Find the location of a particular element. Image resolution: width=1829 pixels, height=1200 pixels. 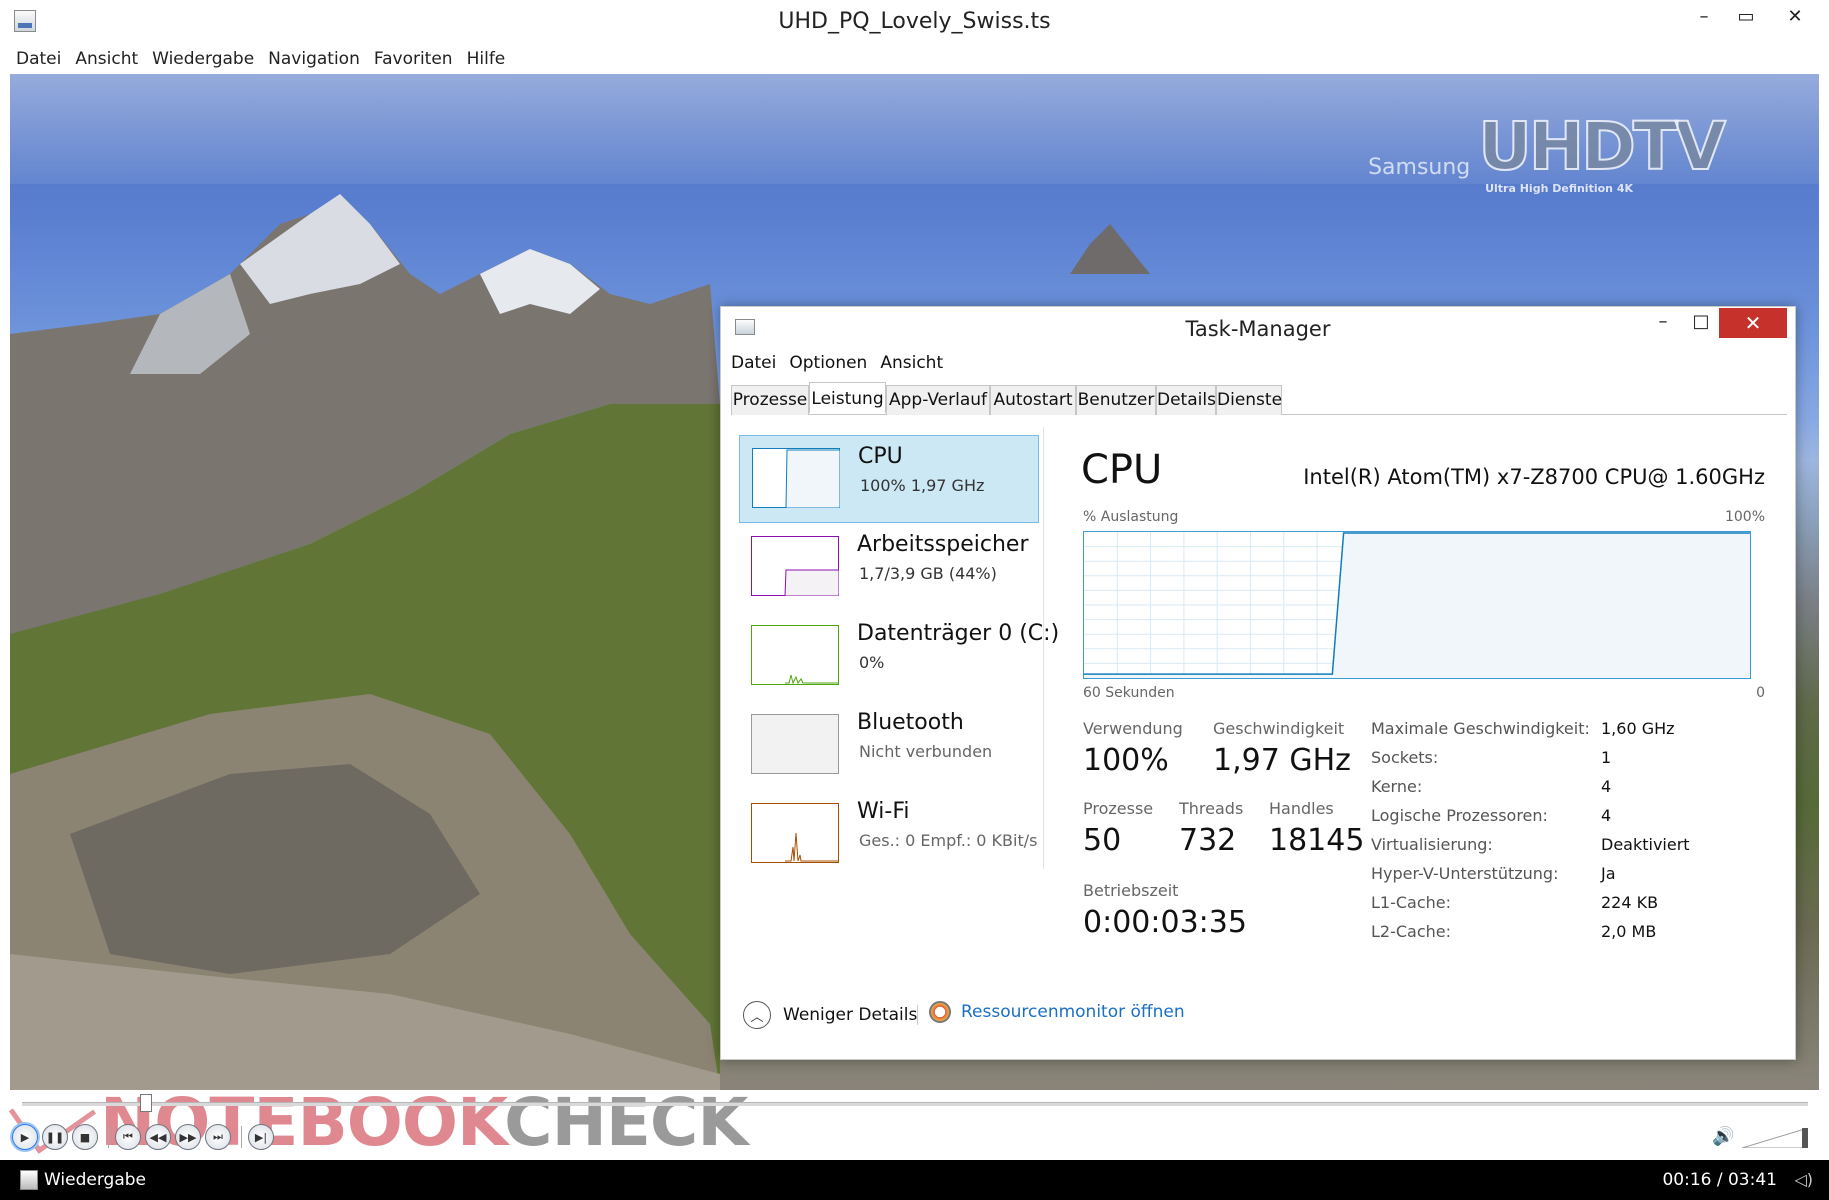

sidebar-item-disk: Datenträger 0 (C:) 0% is located at coordinates (899, 657).